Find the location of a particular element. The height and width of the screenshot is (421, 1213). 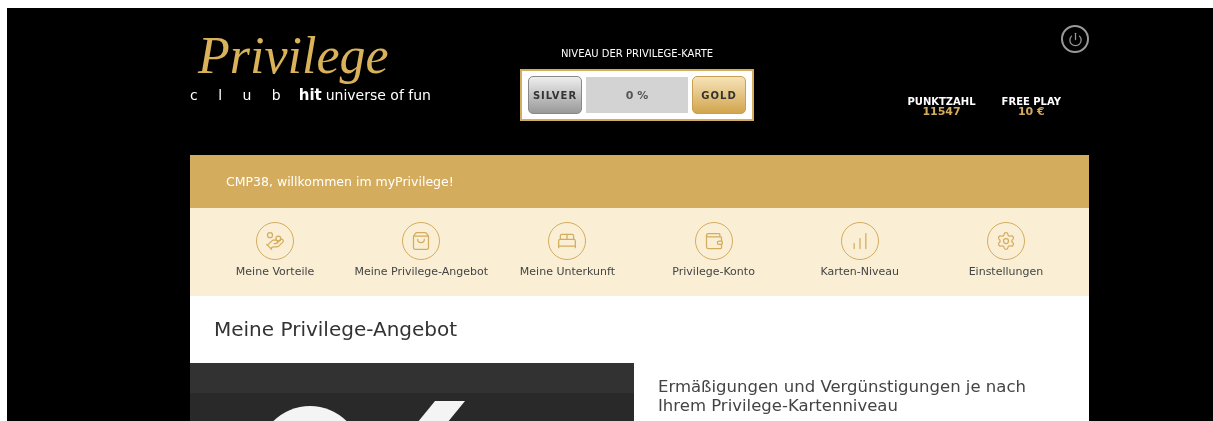

nav-item: Meine Unterkunft is located at coordinates (567, 252).